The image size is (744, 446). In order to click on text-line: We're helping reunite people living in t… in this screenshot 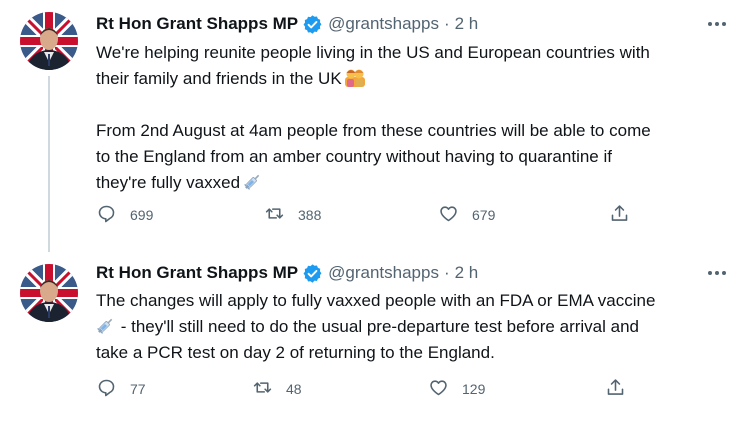, I will do `click(373, 52)`.